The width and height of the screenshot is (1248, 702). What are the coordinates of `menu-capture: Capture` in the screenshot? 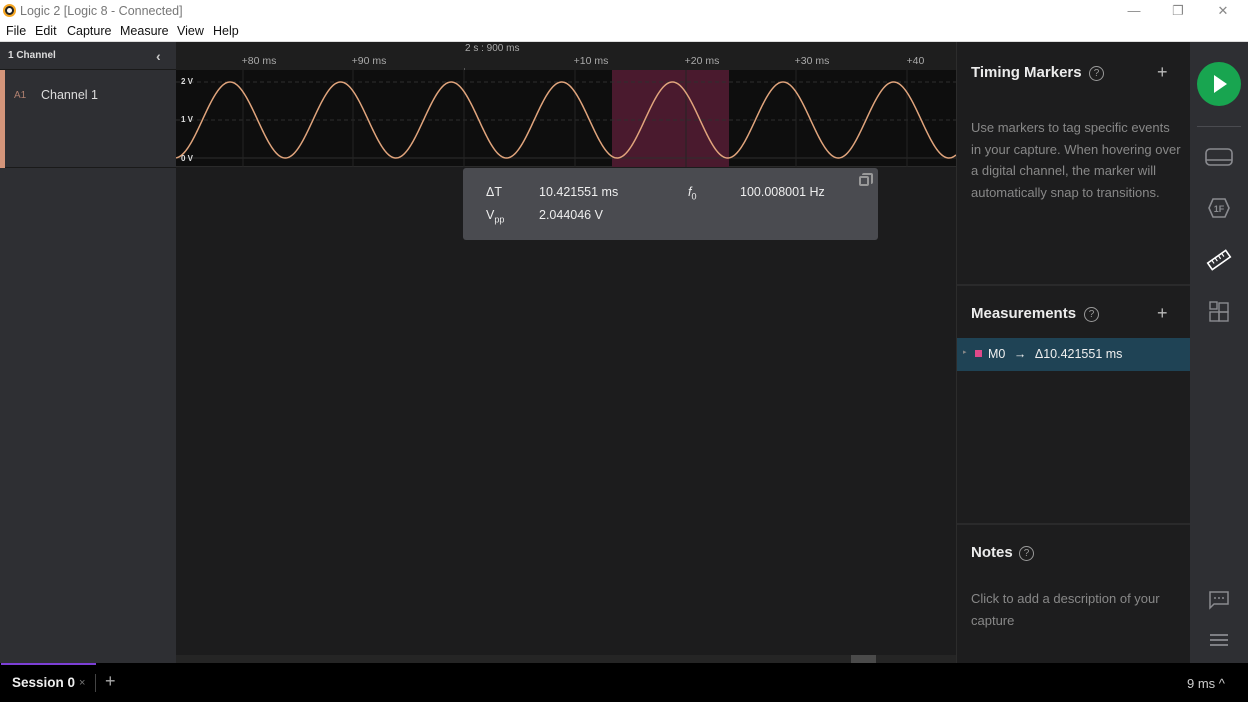 It's located at (89, 31).